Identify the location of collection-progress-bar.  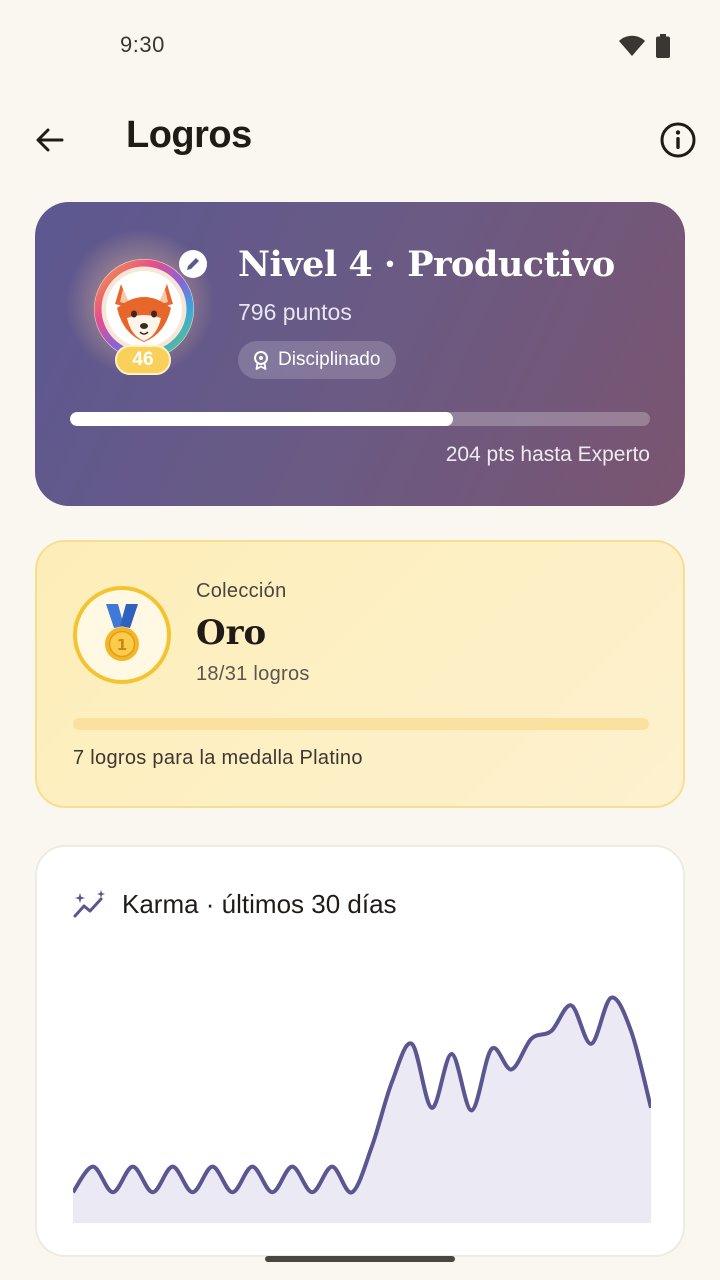
(361, 724).